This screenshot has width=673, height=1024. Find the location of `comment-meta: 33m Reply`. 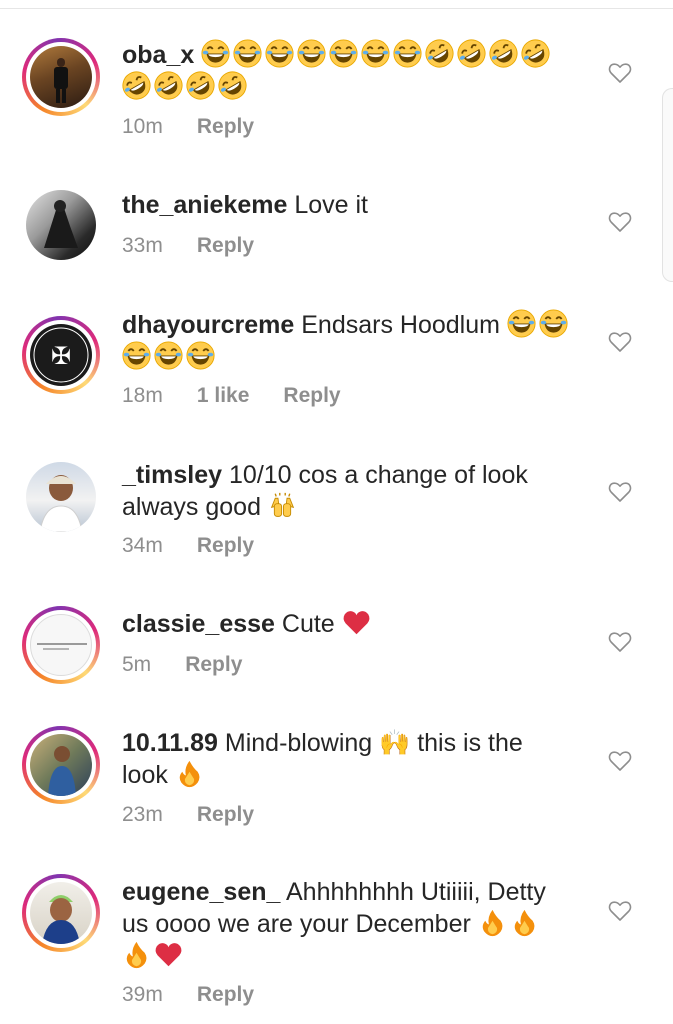

comment-meta: 33m Reply is located at coordinates (205, 246).